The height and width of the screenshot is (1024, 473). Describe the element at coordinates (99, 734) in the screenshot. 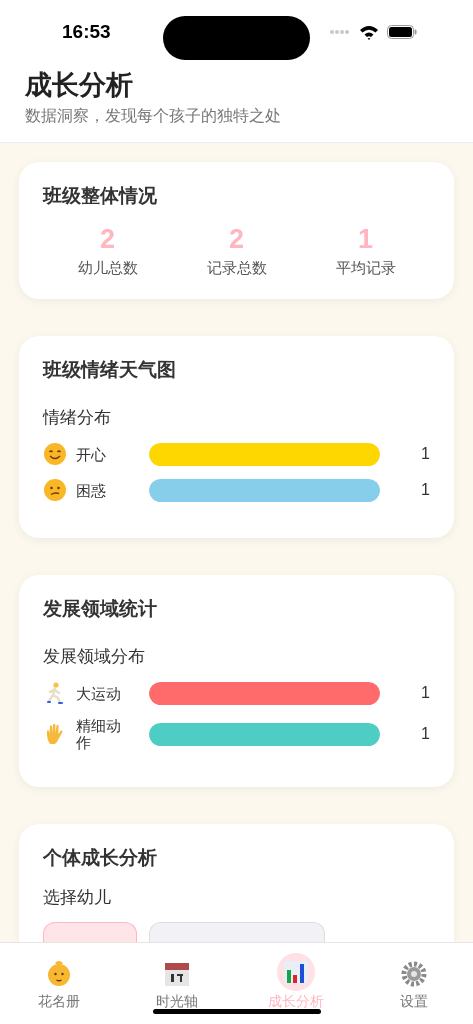

I see `row-label: 精细动作` at that location.